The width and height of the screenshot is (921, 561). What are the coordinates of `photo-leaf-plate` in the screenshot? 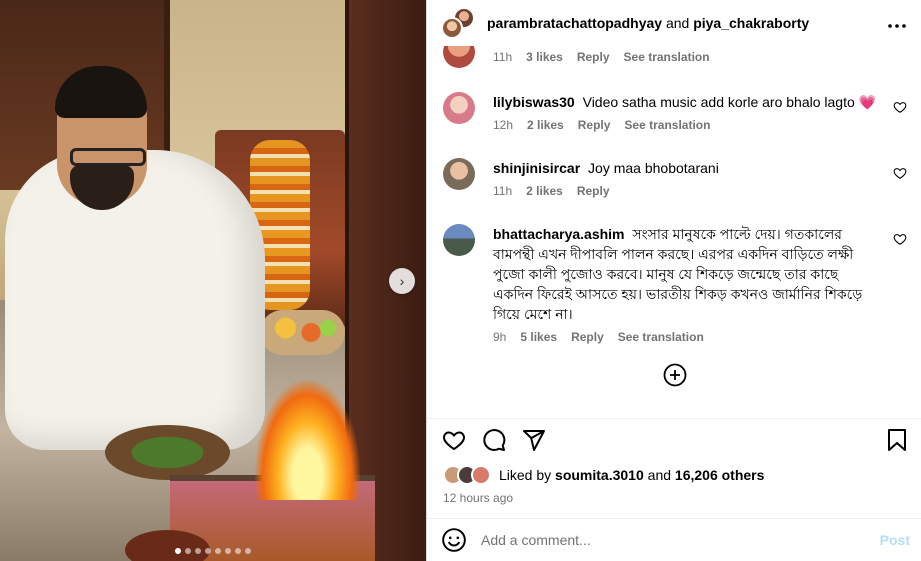 It's located at (167, 452).